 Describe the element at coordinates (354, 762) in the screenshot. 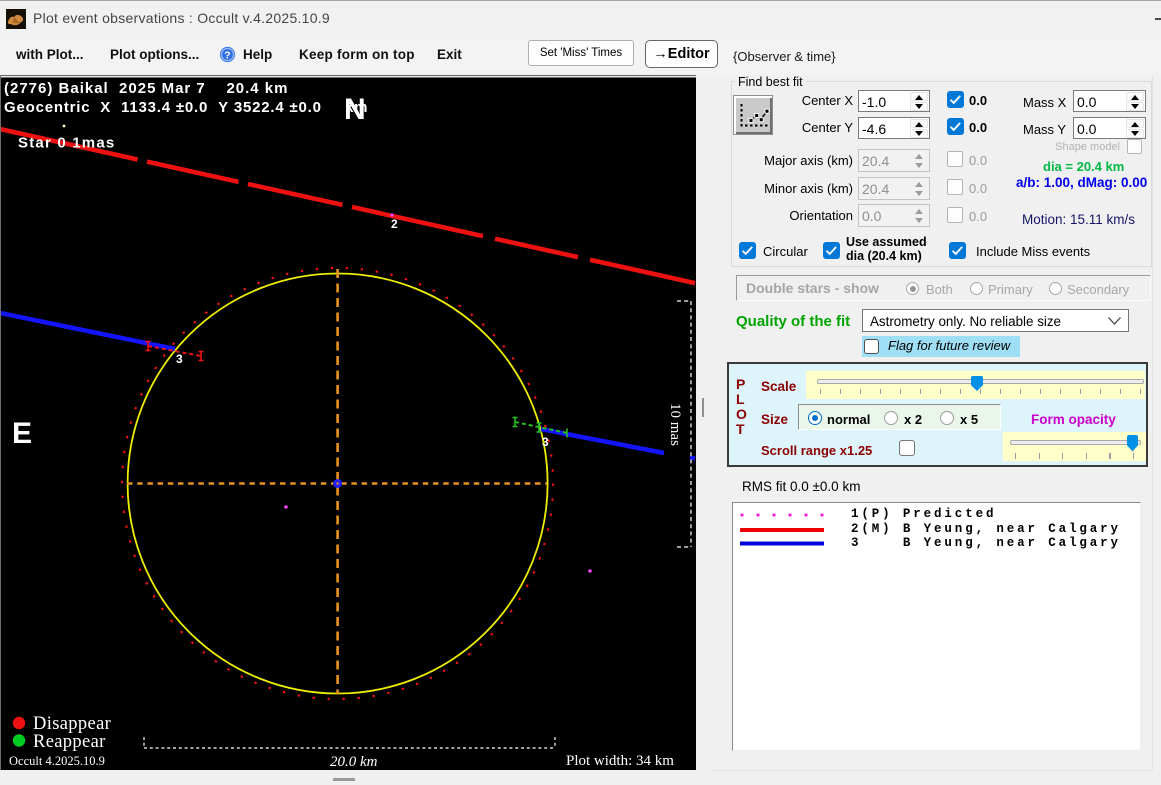

I see `svg-text: 20.0 km` at that location.